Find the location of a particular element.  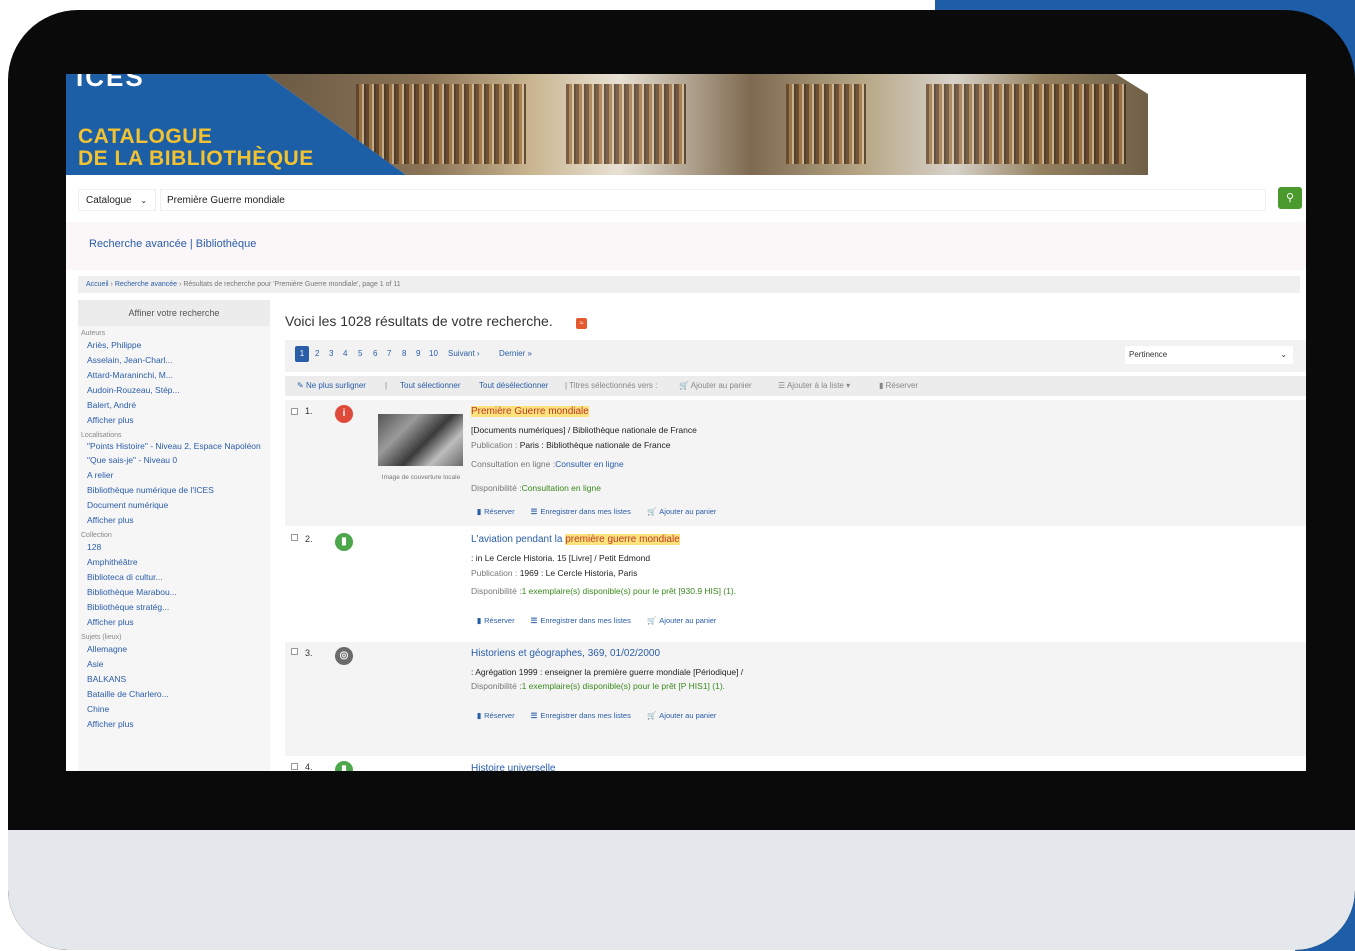

breadcrumb-home: Accueil is located at coordinates (97, 284).